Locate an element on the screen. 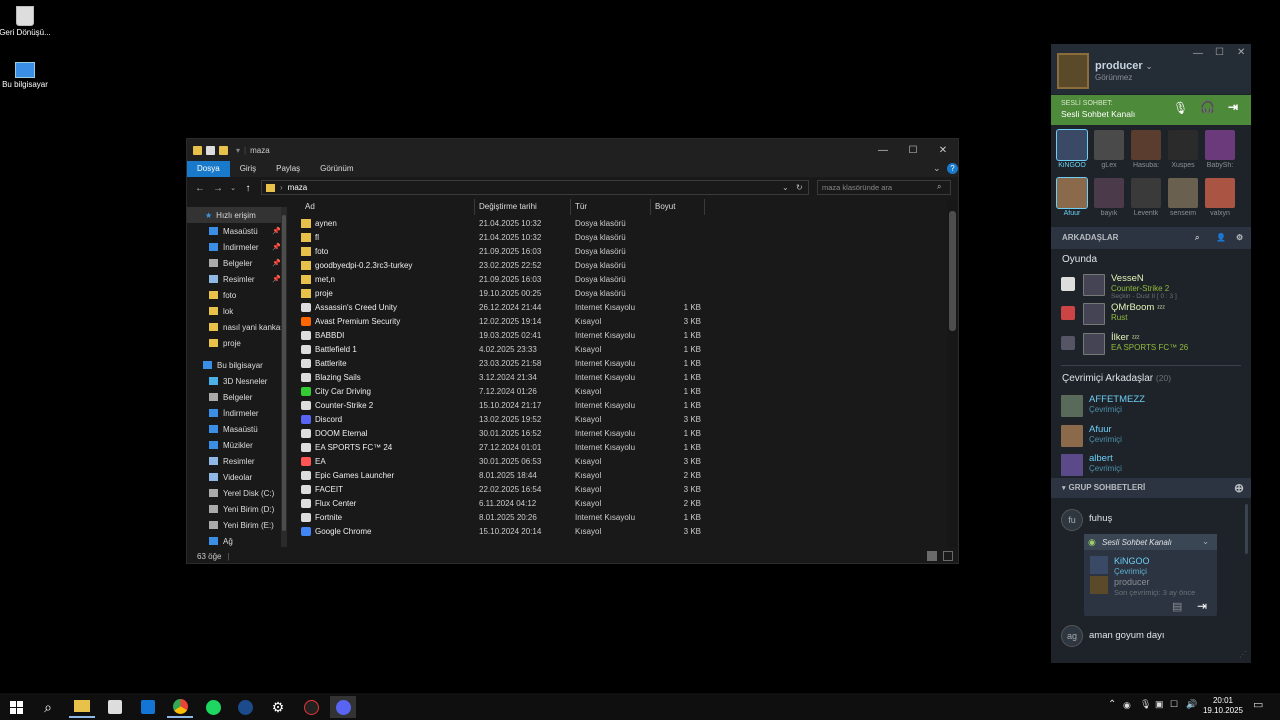 This screenshot has height=720, width=1280. nav-item: Müzikler is located at coordinates (235, 445).